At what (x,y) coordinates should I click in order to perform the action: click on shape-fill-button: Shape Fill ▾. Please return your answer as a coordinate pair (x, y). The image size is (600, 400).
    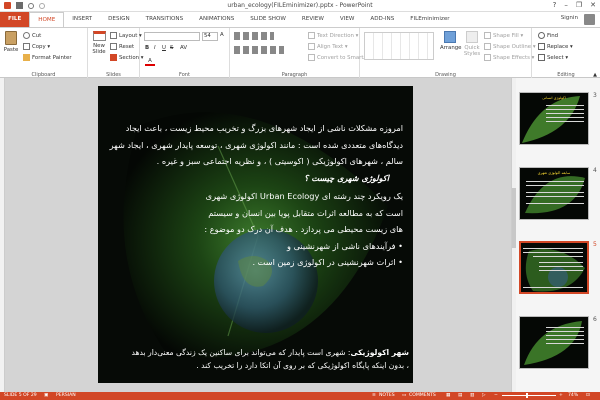
    Looking at the image, I should click on (503, 35).